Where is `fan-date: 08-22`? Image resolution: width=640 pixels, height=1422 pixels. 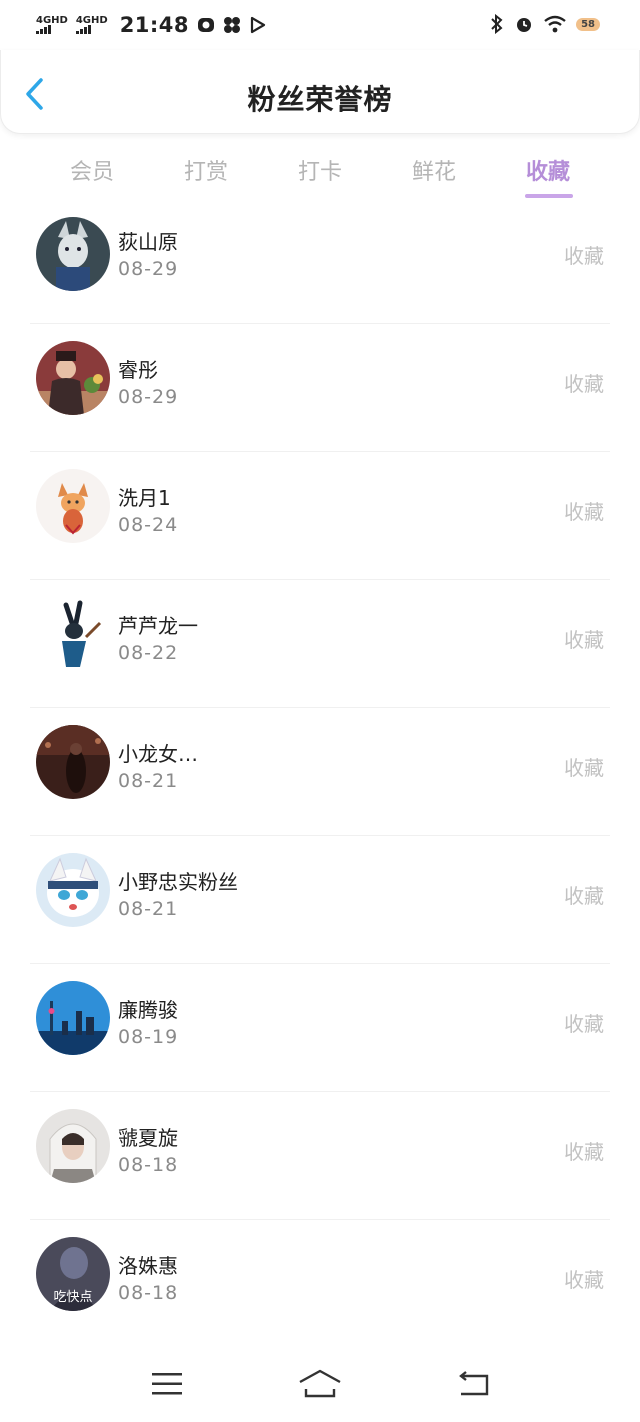
fan-date: 08-22 is located at coordinates (148, 653).